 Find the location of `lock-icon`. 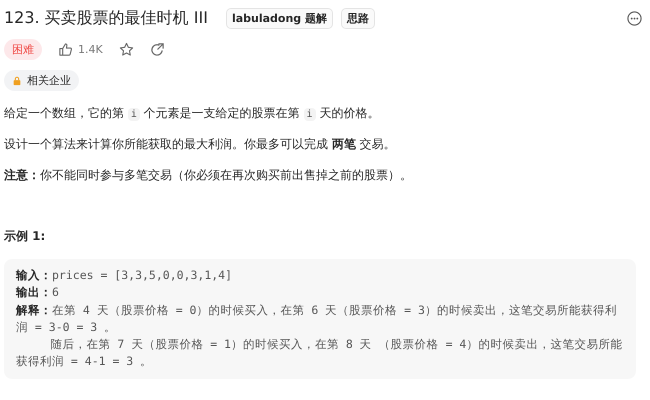

lock-icon is located at coordinates (17, 81).